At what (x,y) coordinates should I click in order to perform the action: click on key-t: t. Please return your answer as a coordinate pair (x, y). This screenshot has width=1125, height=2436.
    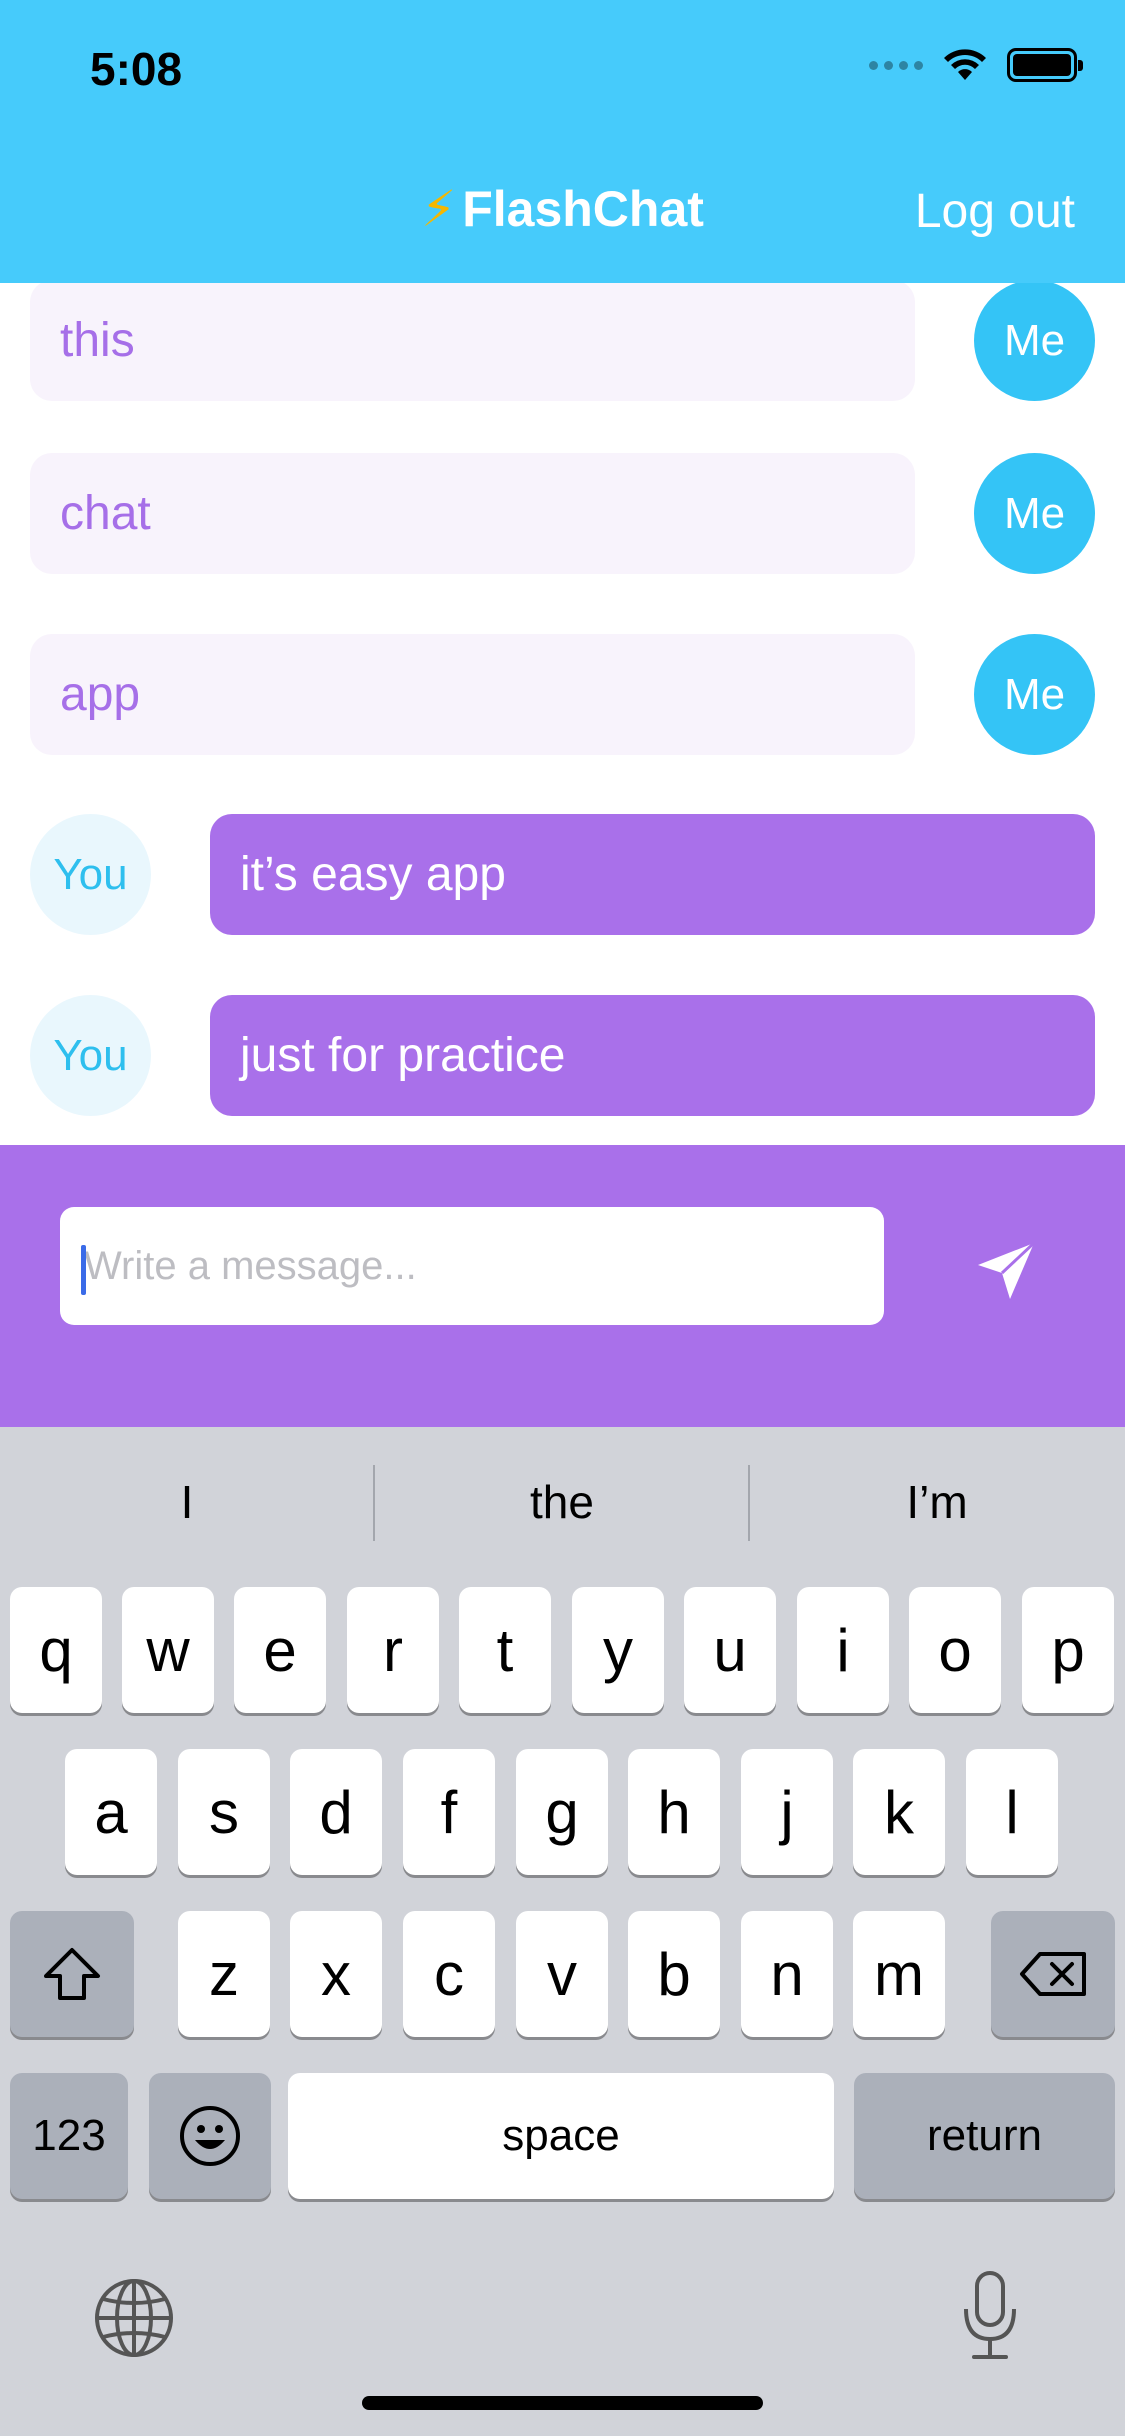
    Looking at the image, I should click on (505, 1650).